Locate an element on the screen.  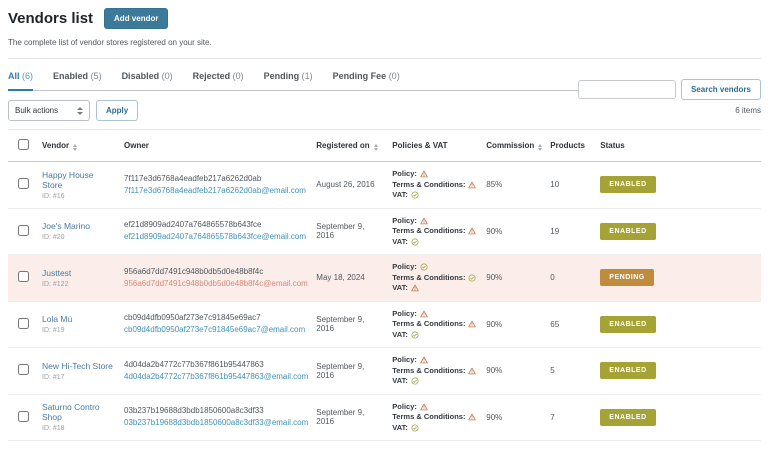
vendor-name-link: Justtest is located at coordinates (56, 273).